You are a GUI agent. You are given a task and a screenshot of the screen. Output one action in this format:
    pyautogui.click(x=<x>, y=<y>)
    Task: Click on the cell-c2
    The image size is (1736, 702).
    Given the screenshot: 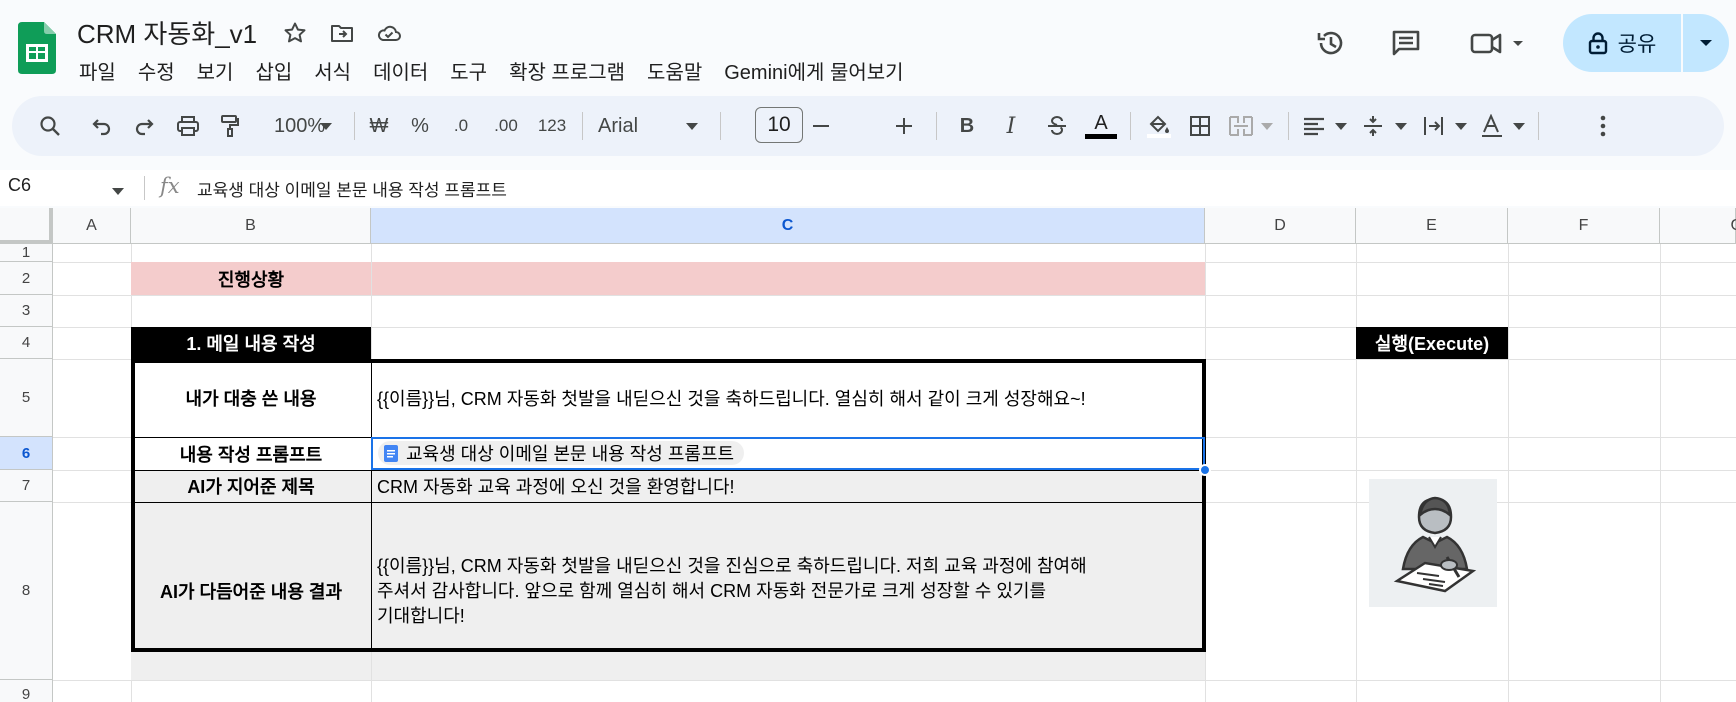 What is the action you would take?
    pyautogui.click(x=788, y=278)
    